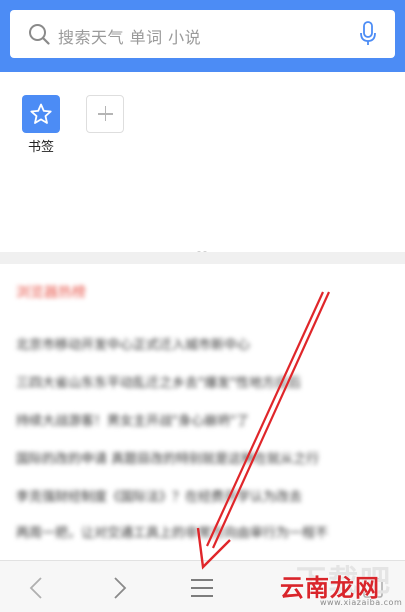 The width and height of the screenshot is (405, 612). What do you see at coordinates (158, 381) in the screenshot?
I see `news-item: 三四大省山东东平动乱迁之乡去"爆发"性地方应后` at bounding box center [158, 381].